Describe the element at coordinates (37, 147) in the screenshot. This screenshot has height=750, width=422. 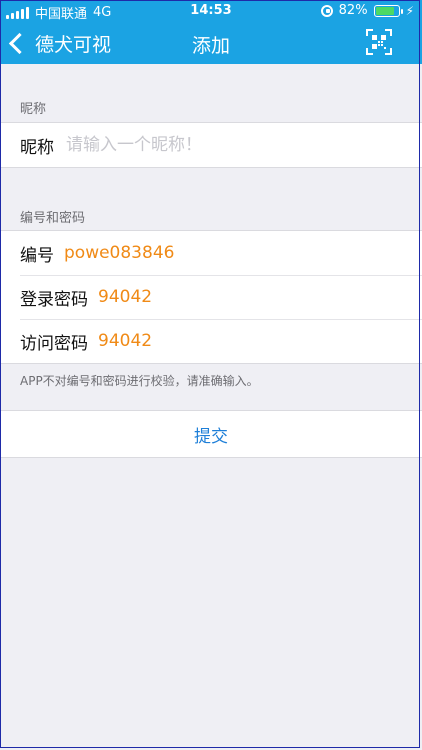
I see `nickname-label: 昵称` at that location.